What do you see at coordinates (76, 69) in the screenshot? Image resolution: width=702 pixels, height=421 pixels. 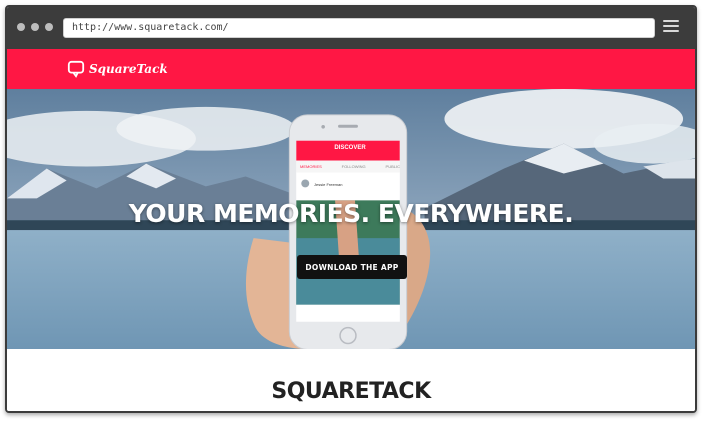 I see `chat-bubble-icon` at bounding box center [76, 69].